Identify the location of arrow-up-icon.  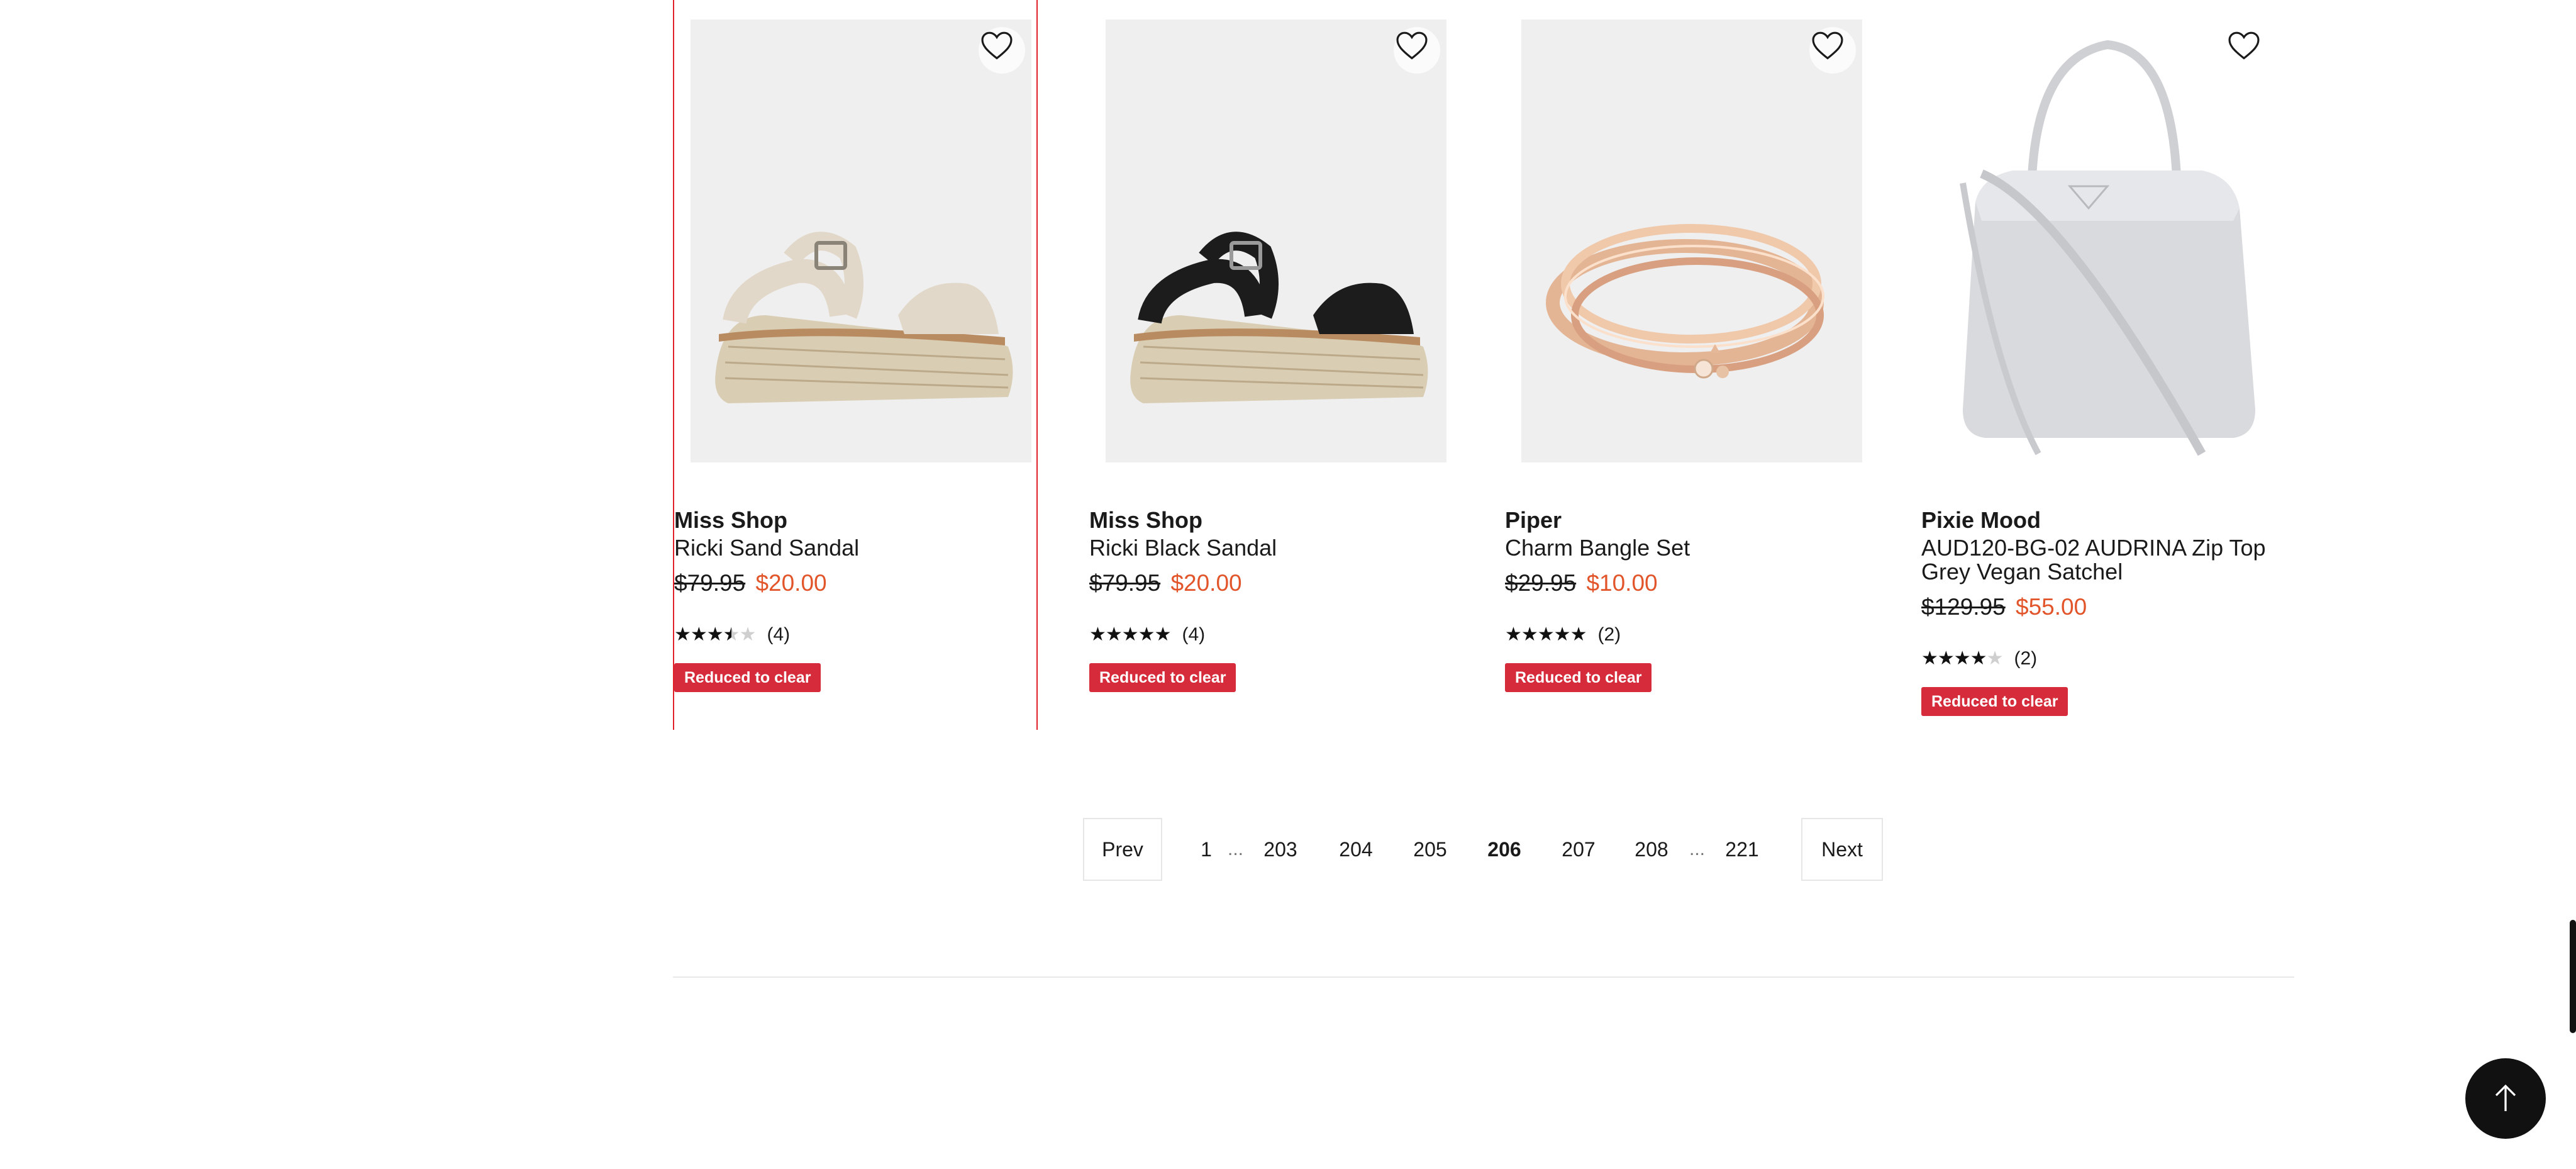
(2505, 1097).